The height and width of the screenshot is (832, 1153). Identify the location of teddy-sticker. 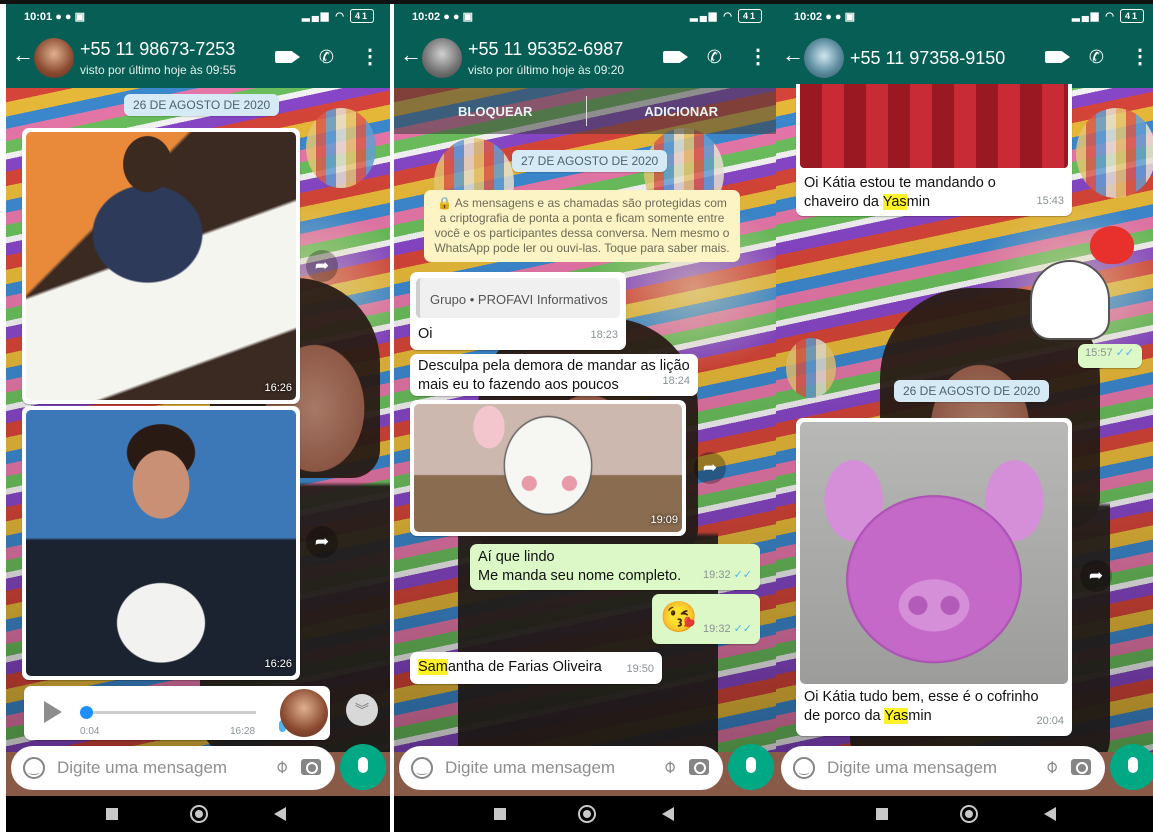
(1085, 284).